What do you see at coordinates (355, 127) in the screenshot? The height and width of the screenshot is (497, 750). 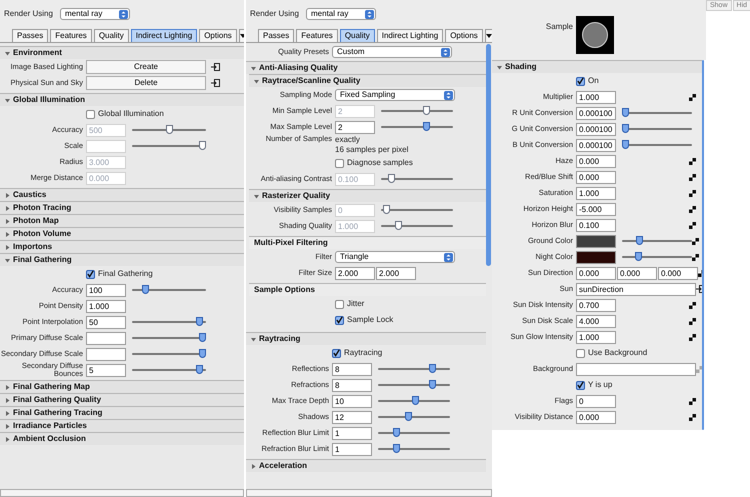 I see `number-field: 2` at bounding box center [355, 127].